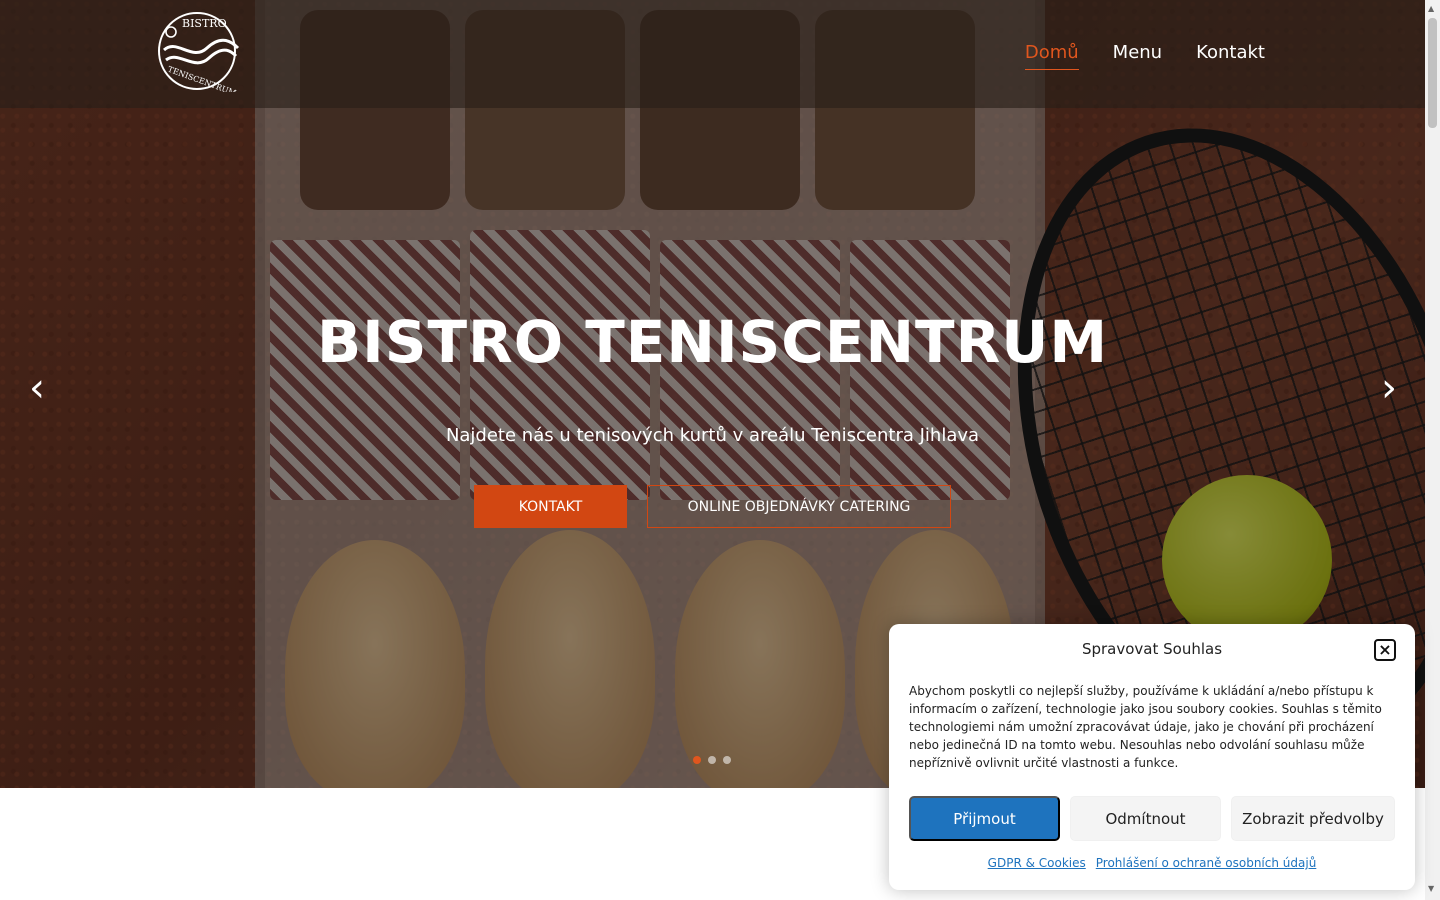 The width and height of the screenshot is (1440, 900). I want to click on catering-order-button: ONLINE OBJEDNÁVKY CATERING, so click(799, 506).